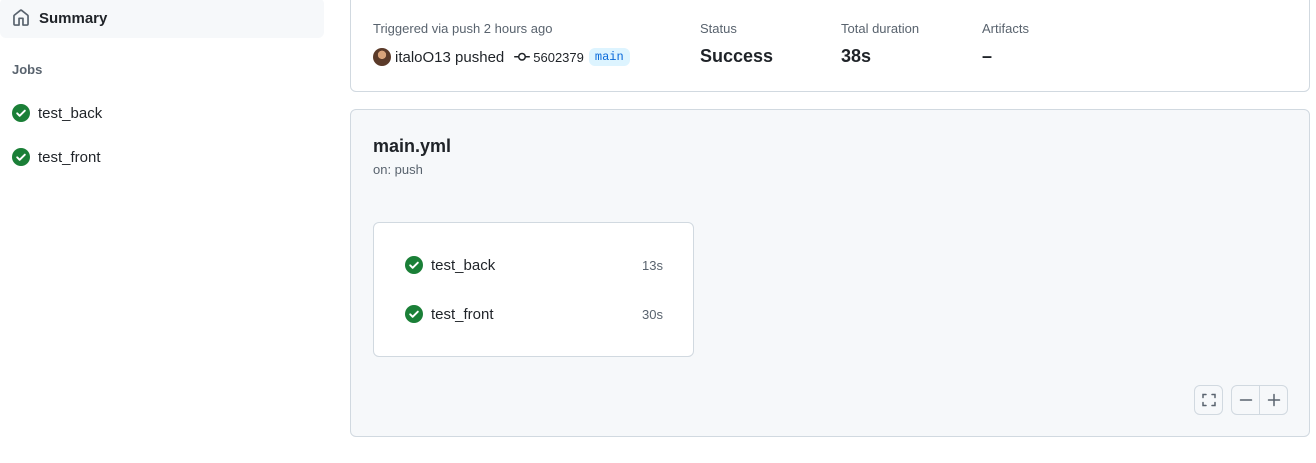  What do you see at coordinates (534, 314) in the screenshot?
I see `graph-job-test-front: test_front 30s` at bounding box center [534, 314].